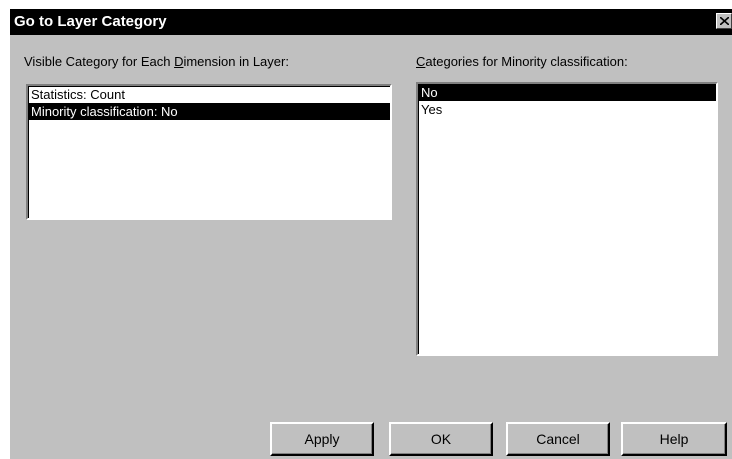 The image size is (732, 459). Describe the element at coordinates (209, 94) in the screenshot. I see `list-item: Statistics: Count` at that location.